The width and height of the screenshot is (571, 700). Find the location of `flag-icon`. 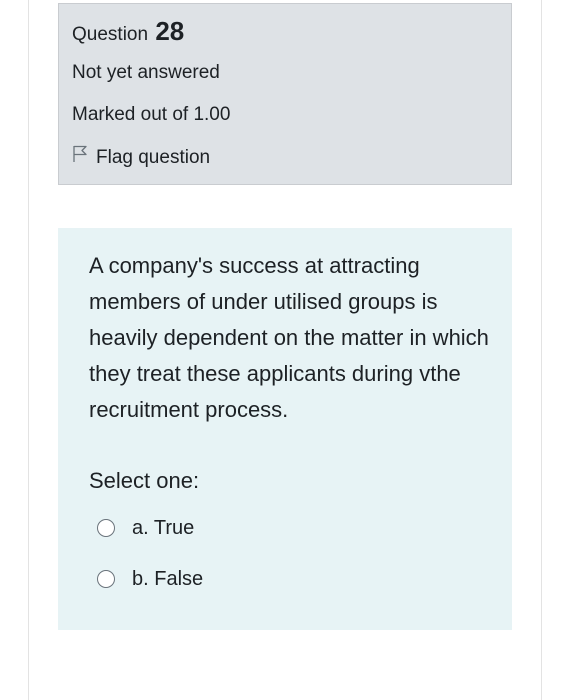

flag-icon is located at coordinates (84, 157).